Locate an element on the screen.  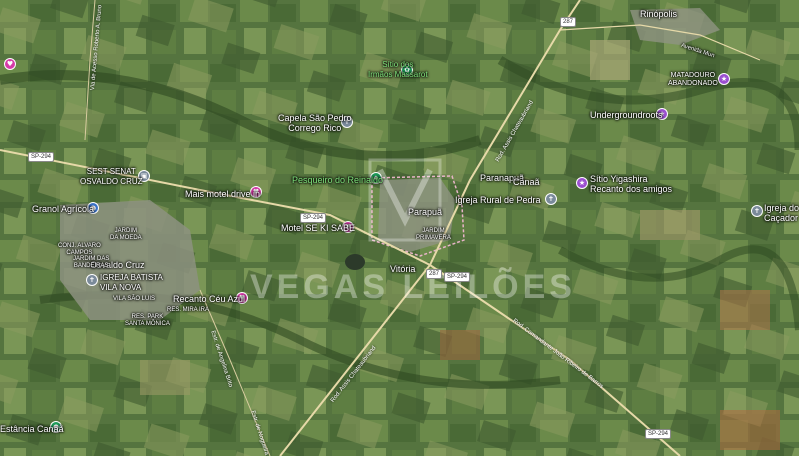
place-sitio-irmaos: Sítio dos Irmãos Massarot is located at coordinates (398, 70).